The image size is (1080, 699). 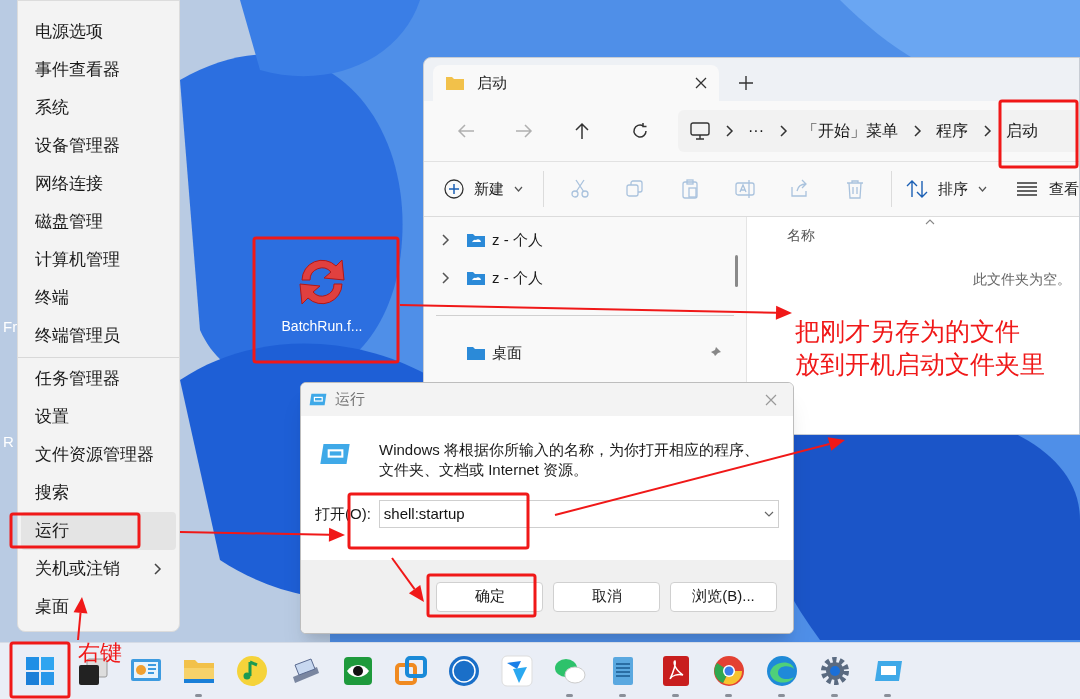 What do you see at coordinates (489, 596) in the screenshot?
I see `dialog-button: 确定` at bounding box center [489, 596].